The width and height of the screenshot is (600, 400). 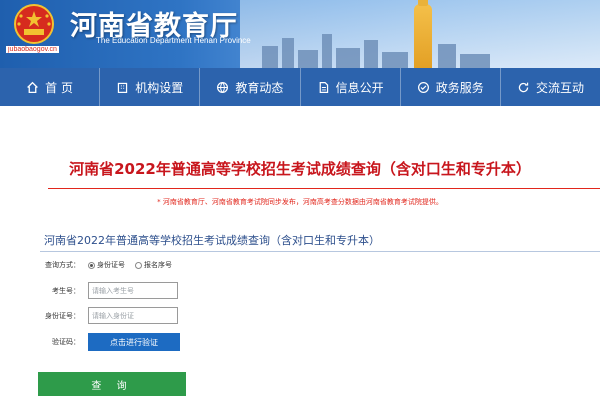 I want to click on spacer-bar, so click(x=300, y=123).